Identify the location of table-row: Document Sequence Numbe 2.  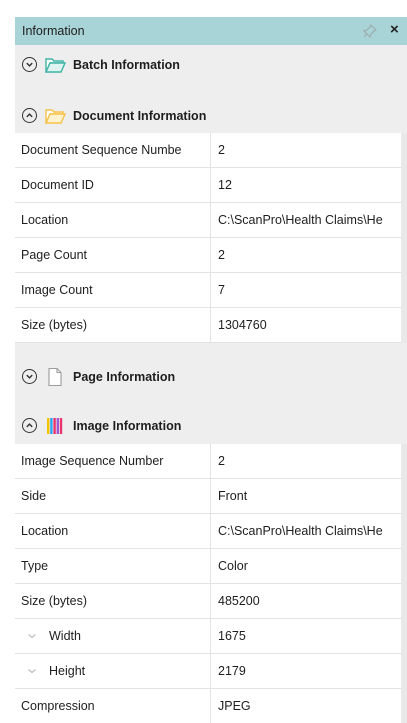
(208, 150).